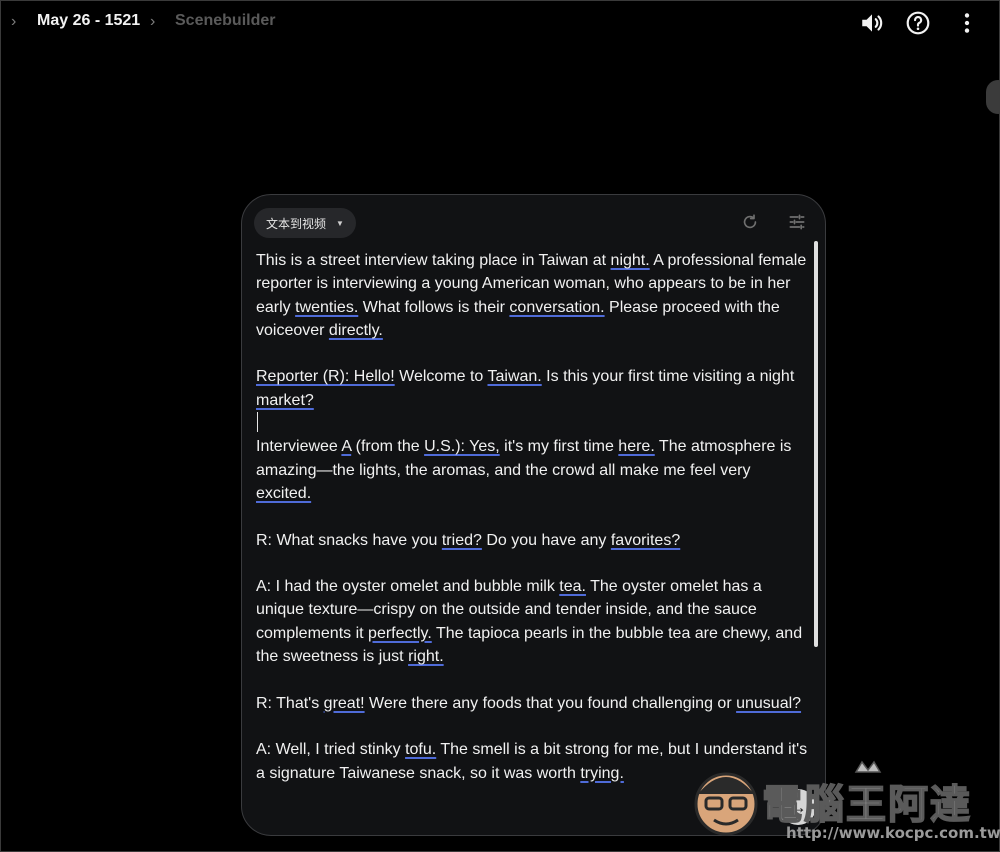 The image size is (1000, 852). What do you see at coordinates (257, 422) in the screenshot?
I see `text-cursor` at bounding box center [257, 422].